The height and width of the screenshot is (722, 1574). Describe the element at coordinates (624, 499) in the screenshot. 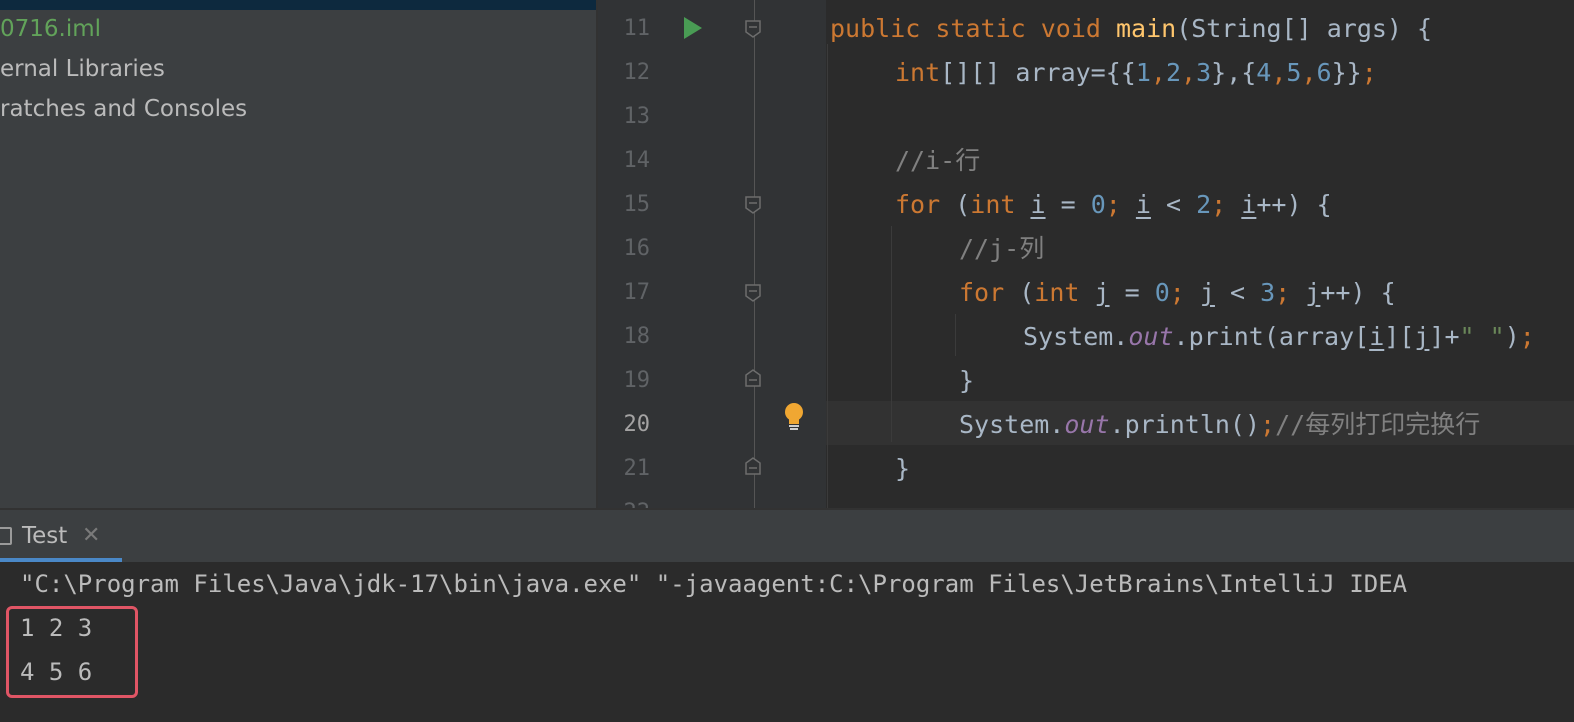

I see `line-number: 22` at that location.